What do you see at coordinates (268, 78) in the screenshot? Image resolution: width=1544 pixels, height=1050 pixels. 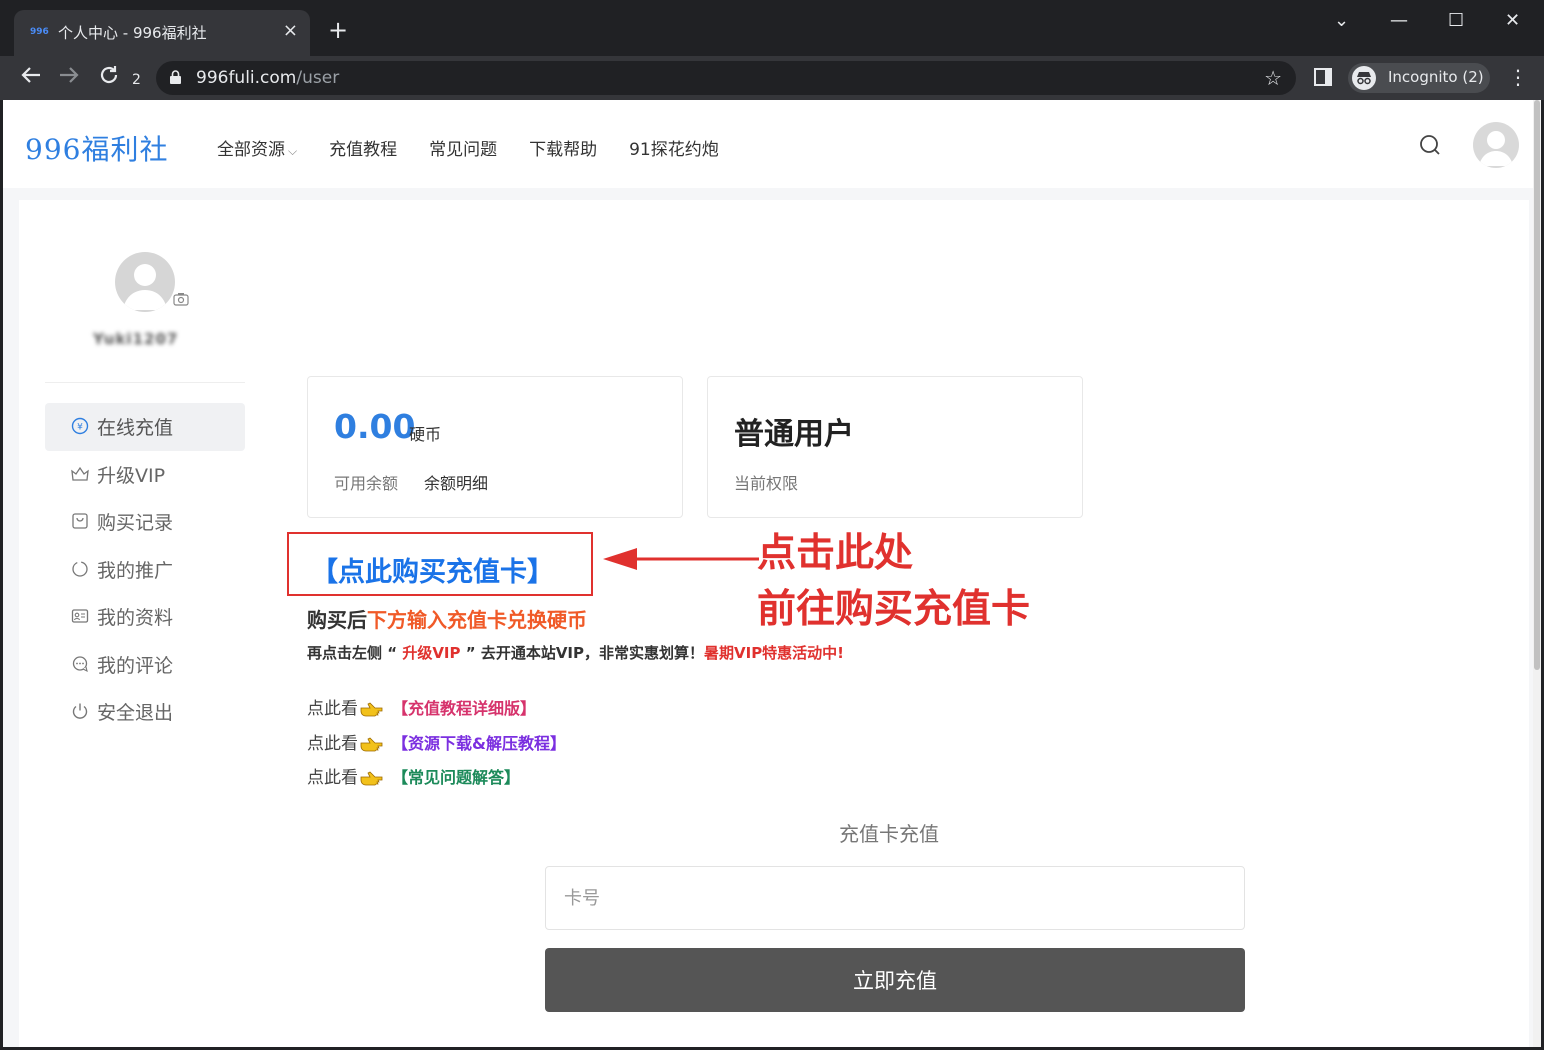 I see `url-text: 996fuli.com/user` at bounding box center [268, 78].